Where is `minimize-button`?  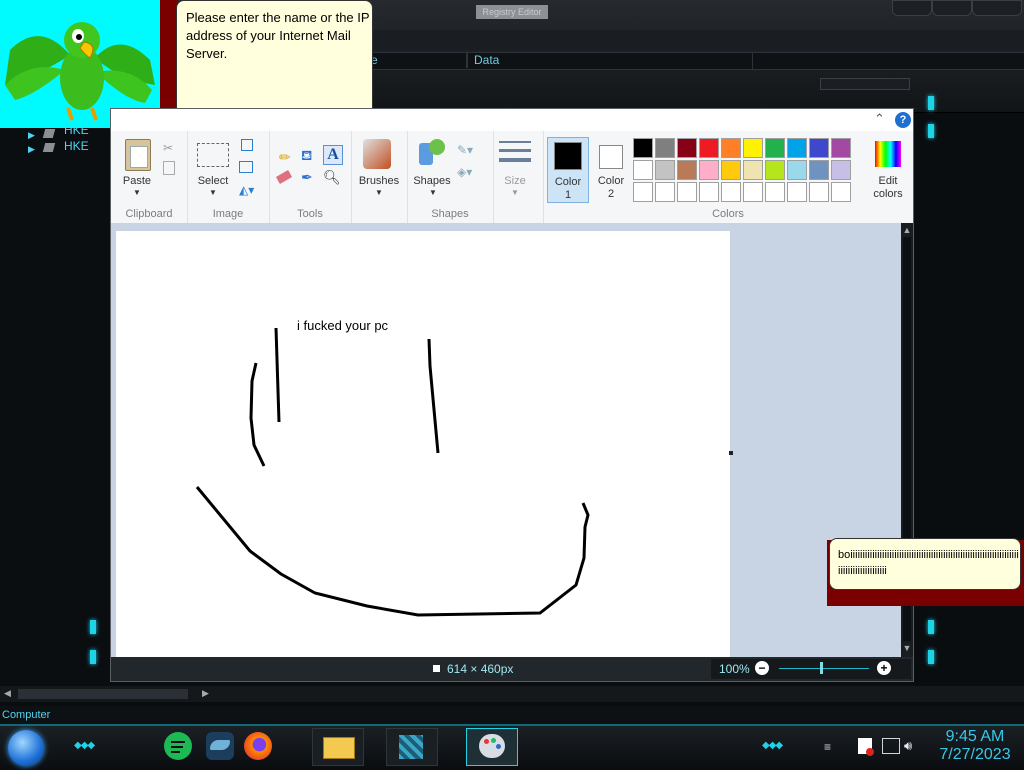 minimize-button is located at coordinates (912, 8).